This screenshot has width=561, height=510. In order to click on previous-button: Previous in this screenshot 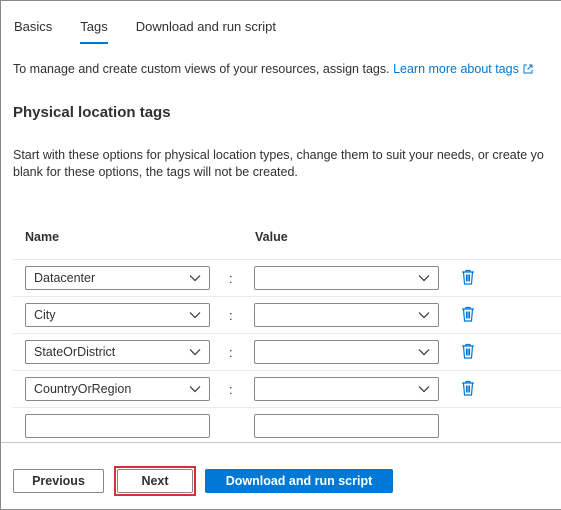, I will do `click(58, 481)`.